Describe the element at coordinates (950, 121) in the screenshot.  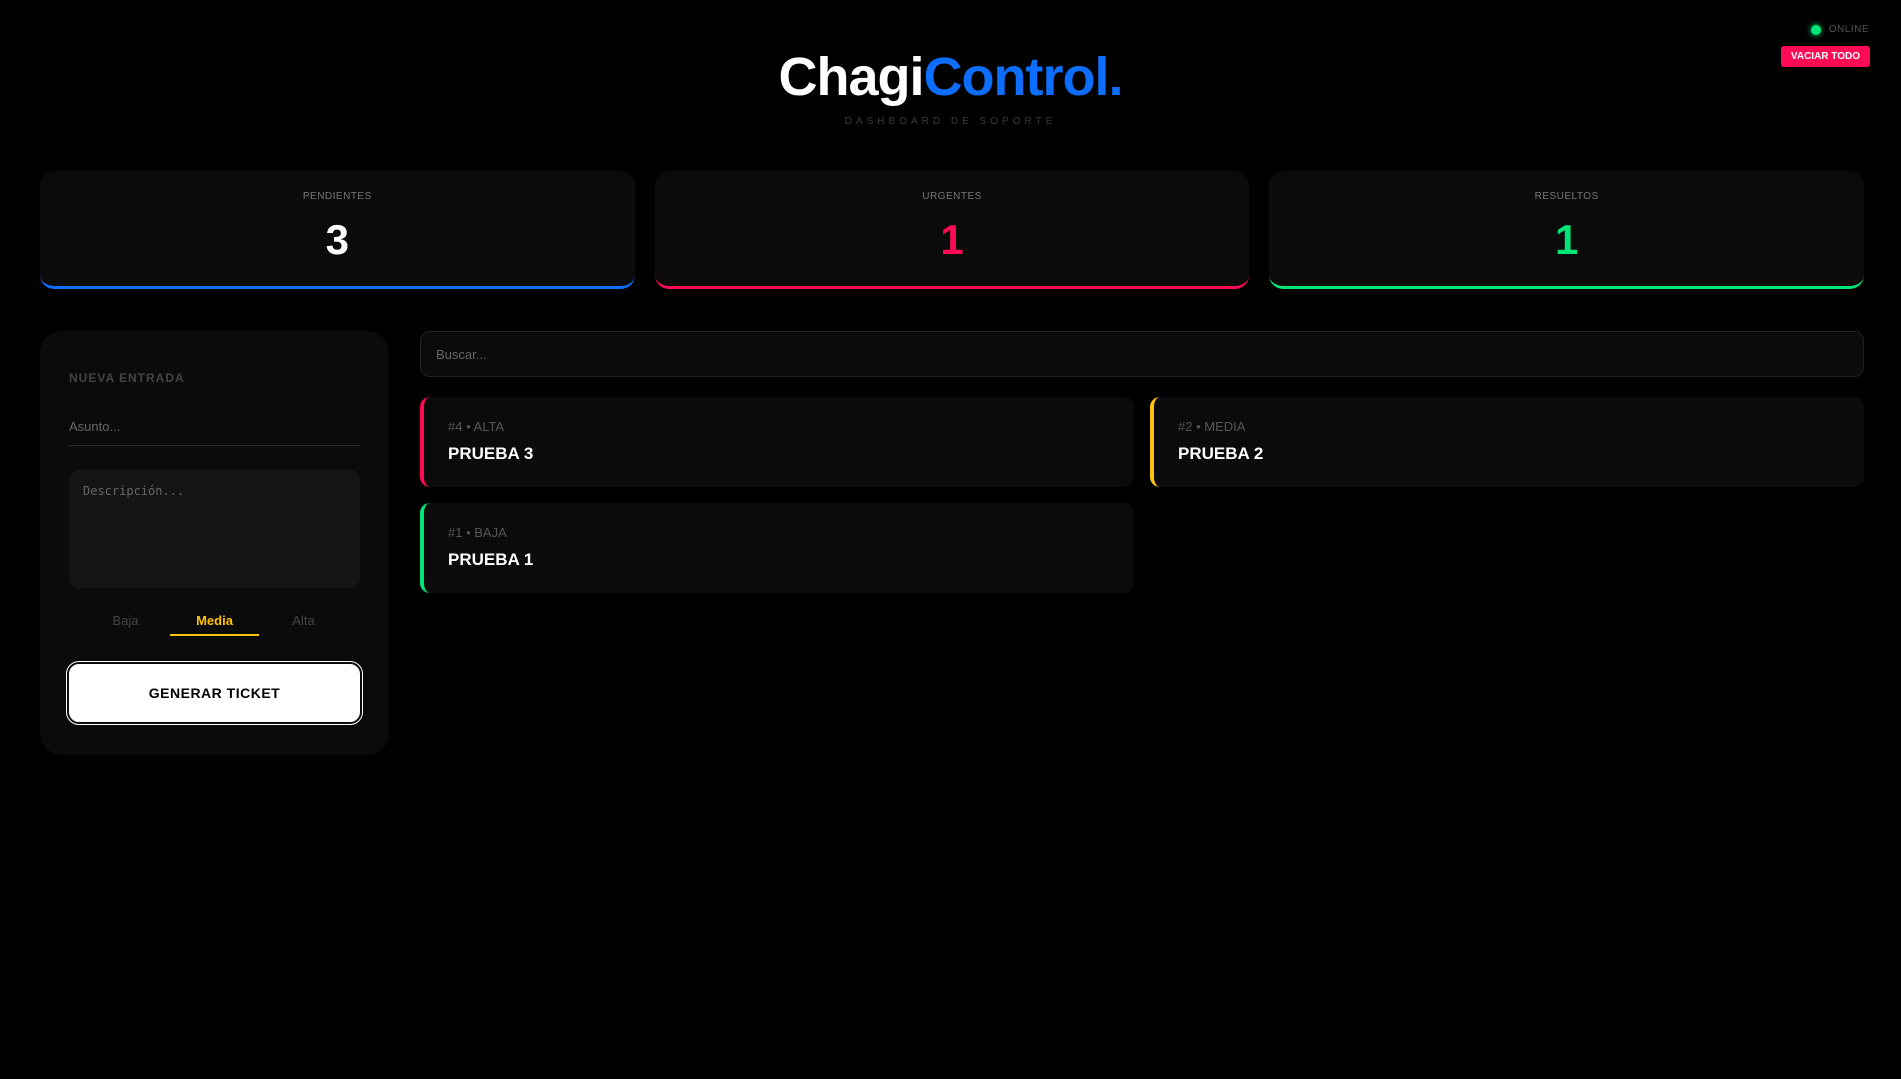
I see `page-subtitle: DASHBOARD DE SOPORTE` at that location.